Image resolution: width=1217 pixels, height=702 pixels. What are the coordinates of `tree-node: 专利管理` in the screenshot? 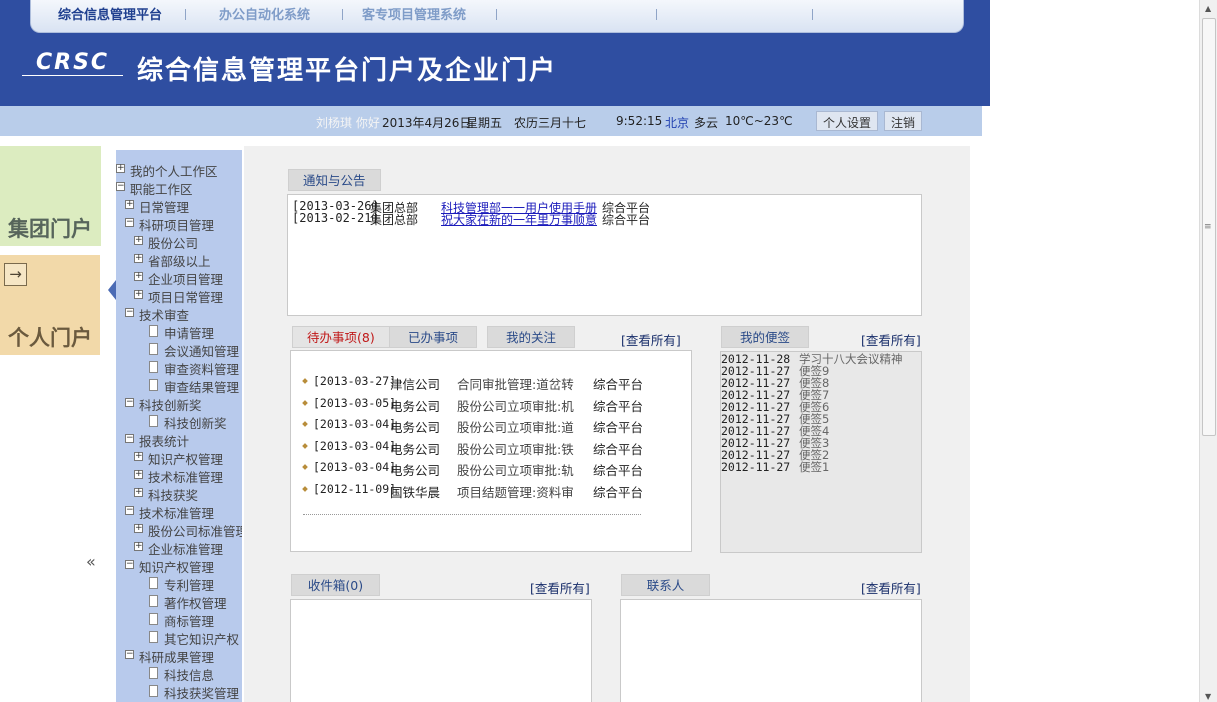 It's located at (179, 584).